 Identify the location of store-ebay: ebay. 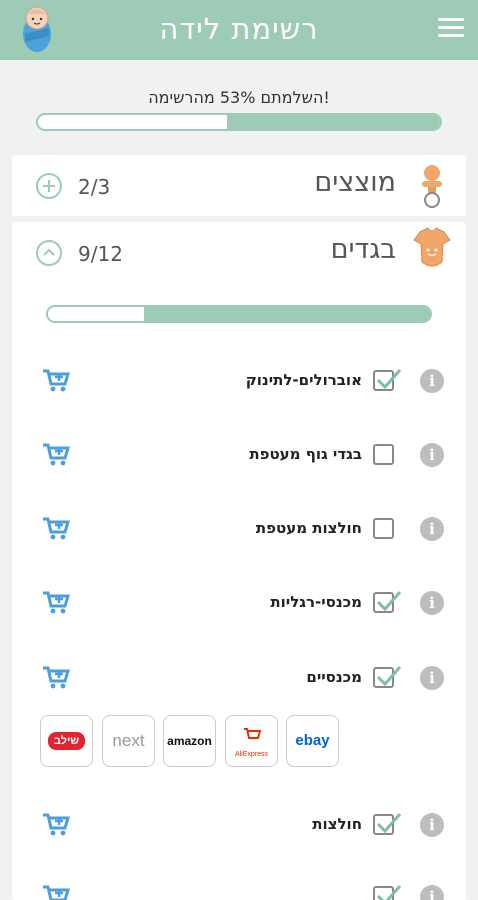
(312, 741).